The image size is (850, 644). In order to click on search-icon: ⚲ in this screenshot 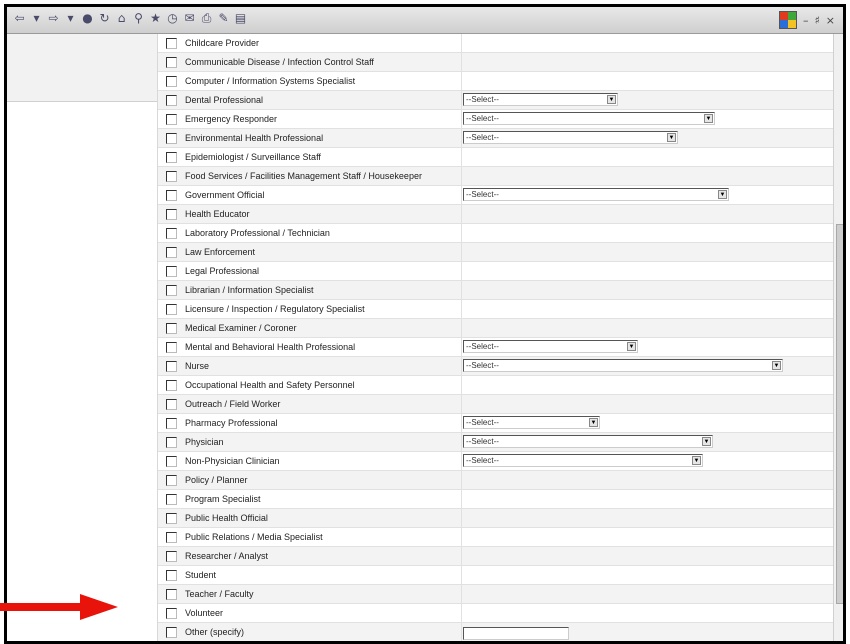, I will do `click(138, 18)`.